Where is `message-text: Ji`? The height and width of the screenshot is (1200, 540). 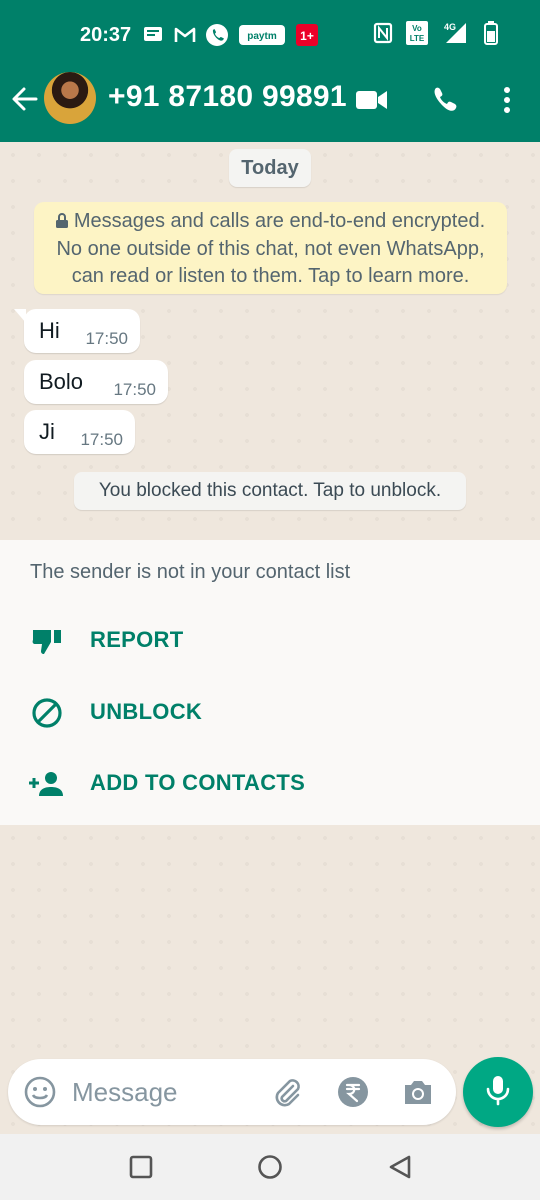
message-text: Ji is located at coordinates (47, 431).